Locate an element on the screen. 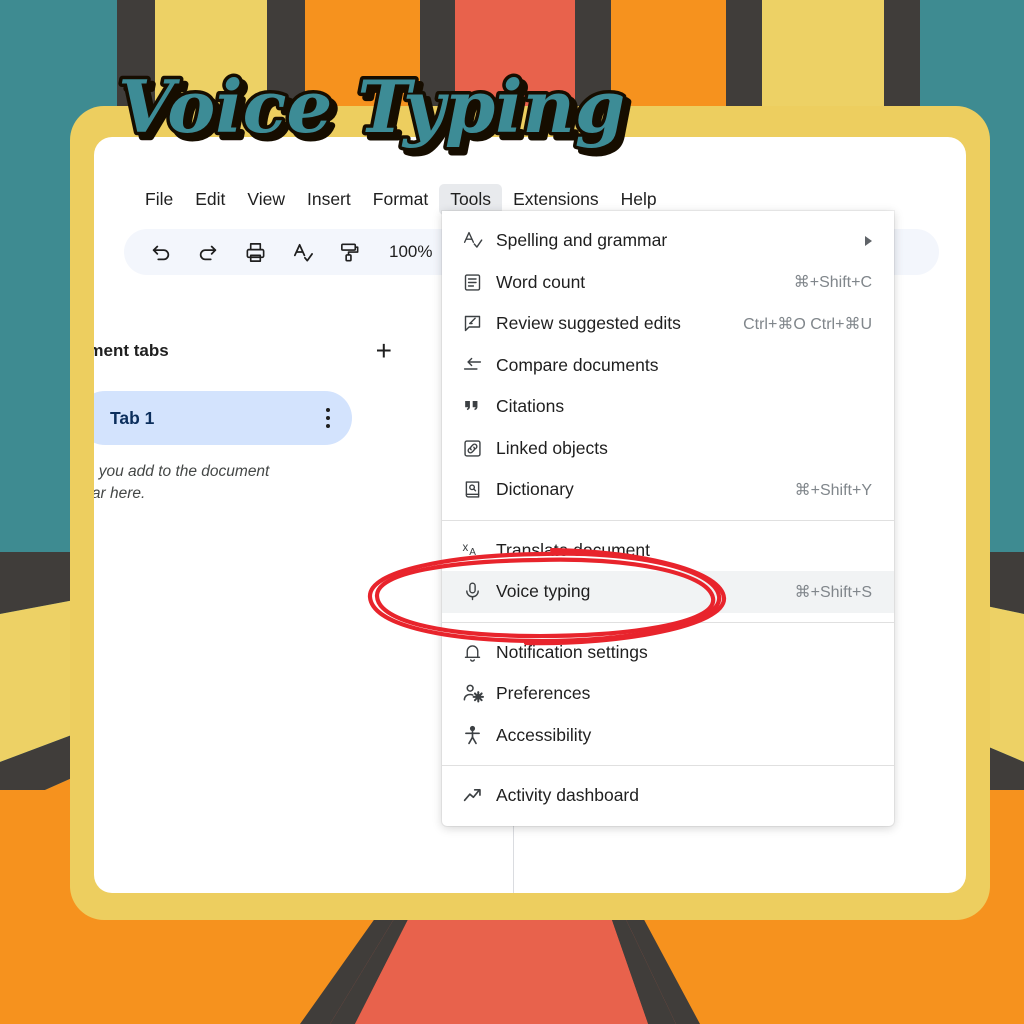  add-tab-button: + is located at coordinates (384, 351).